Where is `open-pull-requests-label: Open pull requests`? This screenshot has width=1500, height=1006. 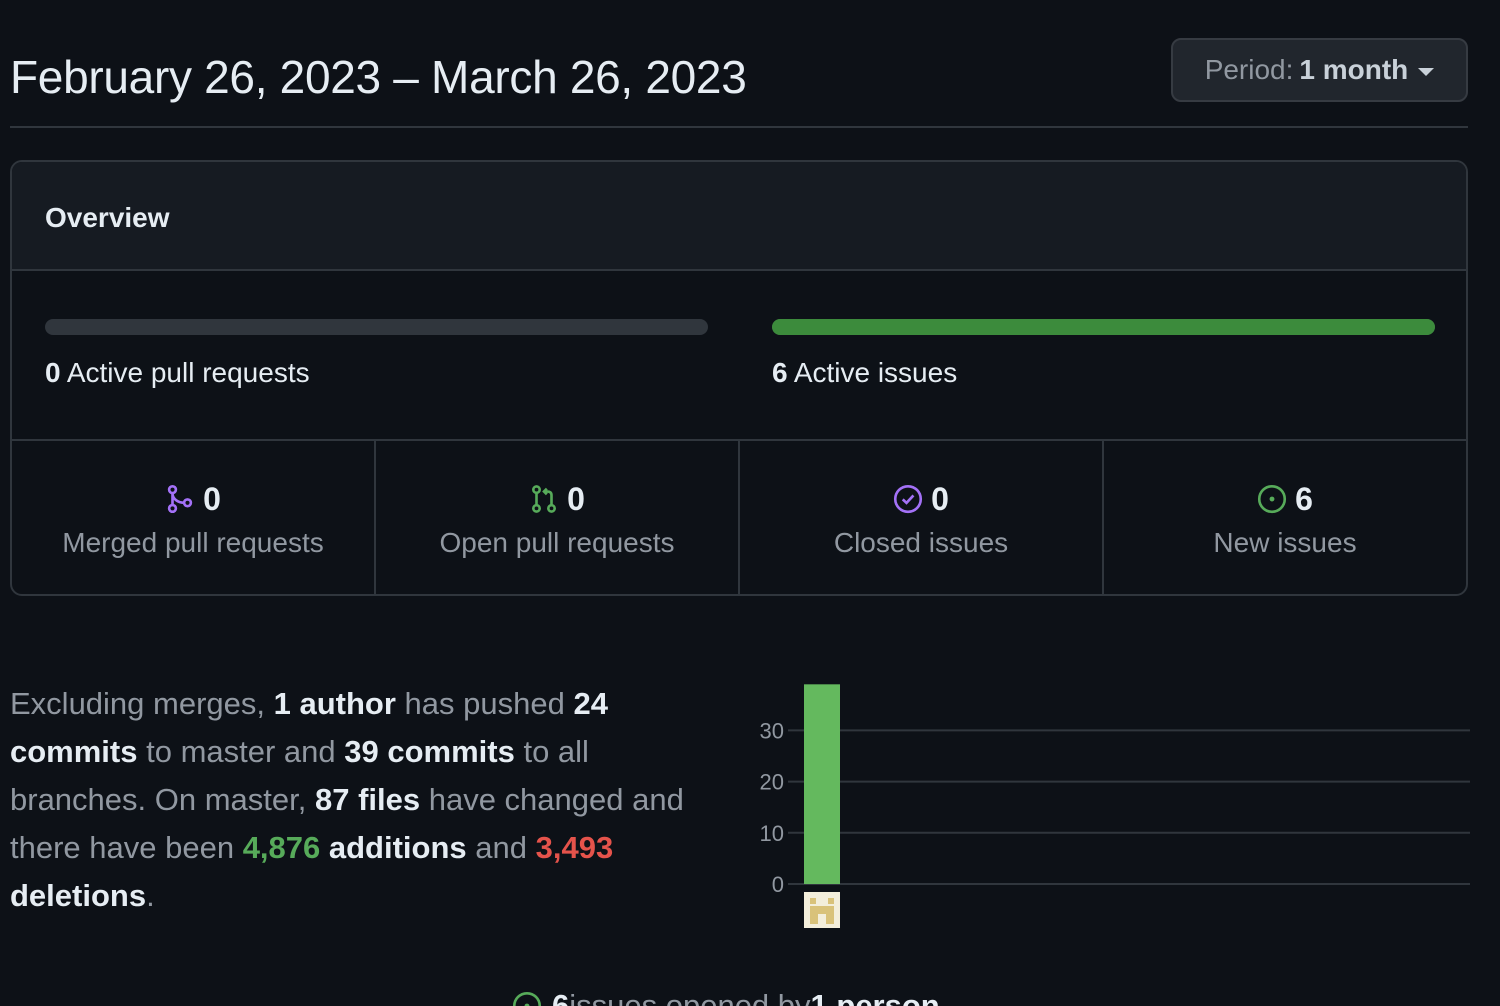 open-pull-requests-label: Open pull requests is located at coordinates (557, 542).